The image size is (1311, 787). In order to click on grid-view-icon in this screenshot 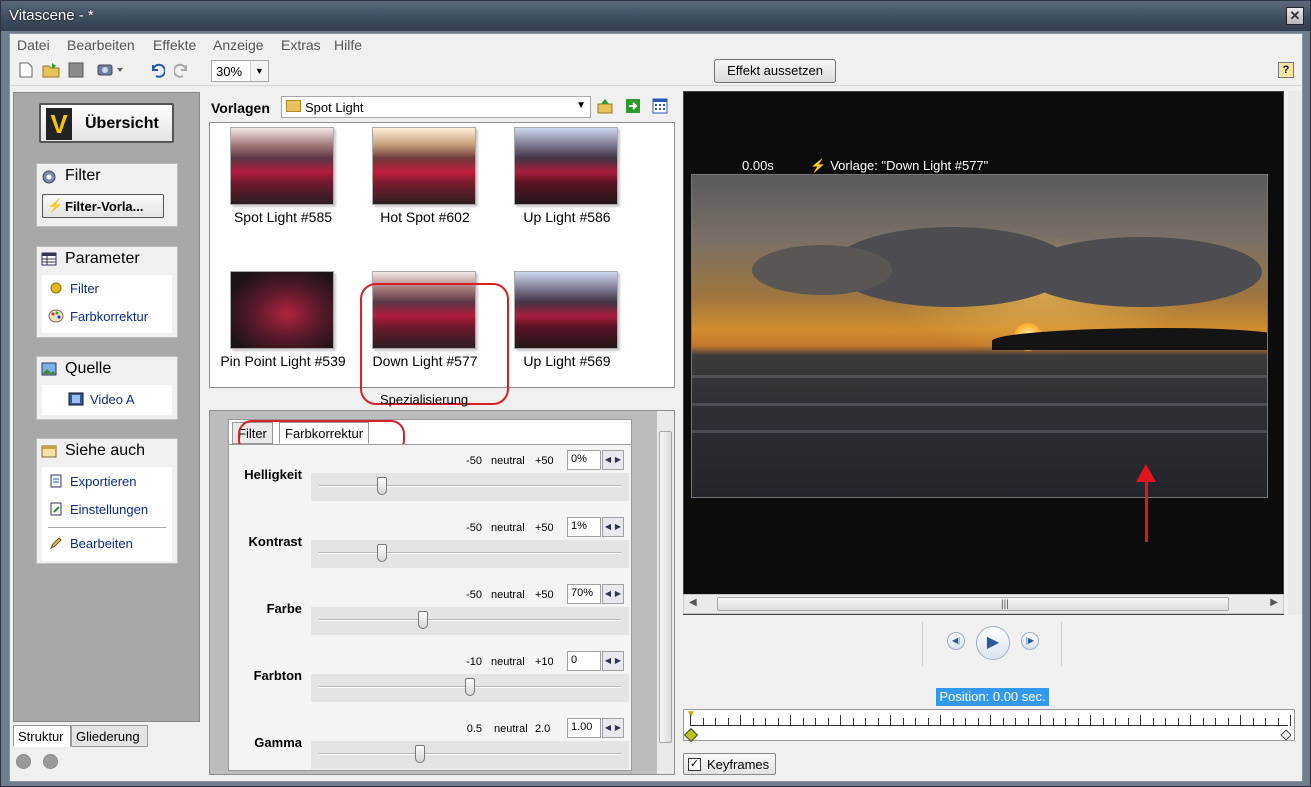, I will do `click(660, 106)`.